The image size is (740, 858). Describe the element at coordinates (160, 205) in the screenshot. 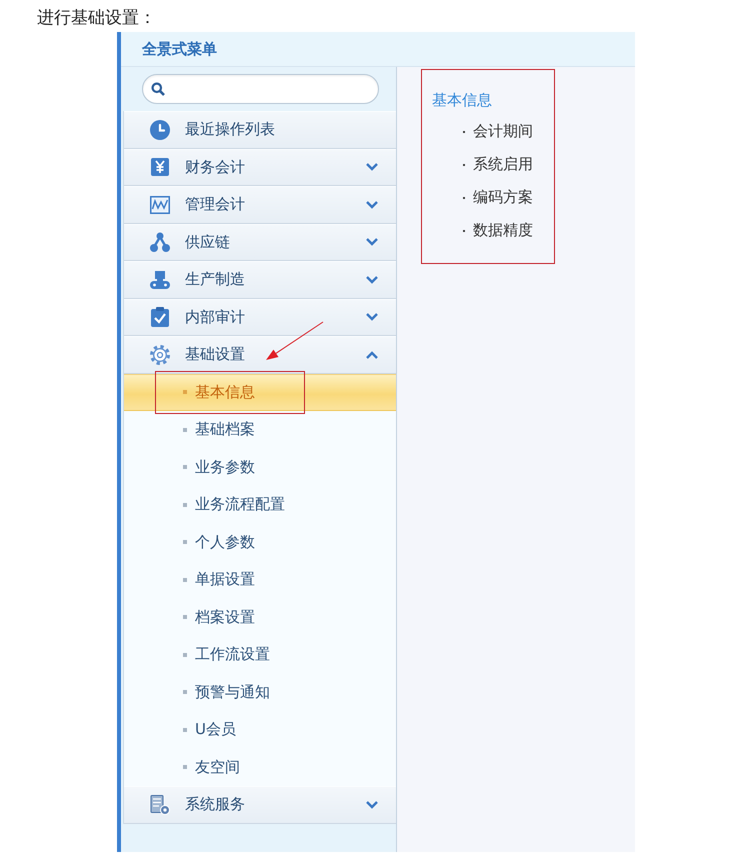

I see `chart-icon` at that location.